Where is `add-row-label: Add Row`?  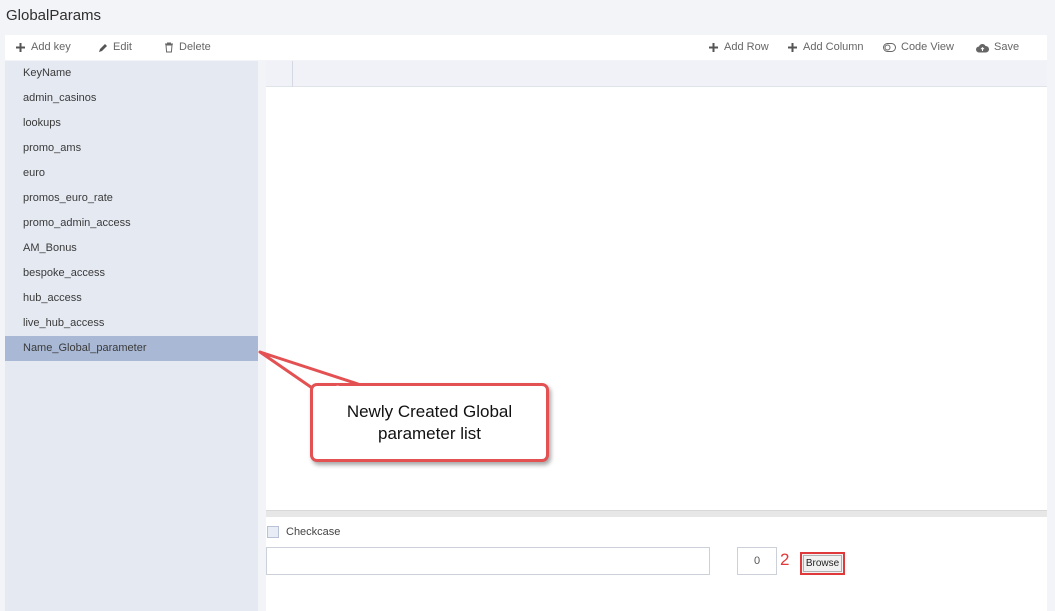 add-row-label: Add Row is located at coordinates (746, 47).